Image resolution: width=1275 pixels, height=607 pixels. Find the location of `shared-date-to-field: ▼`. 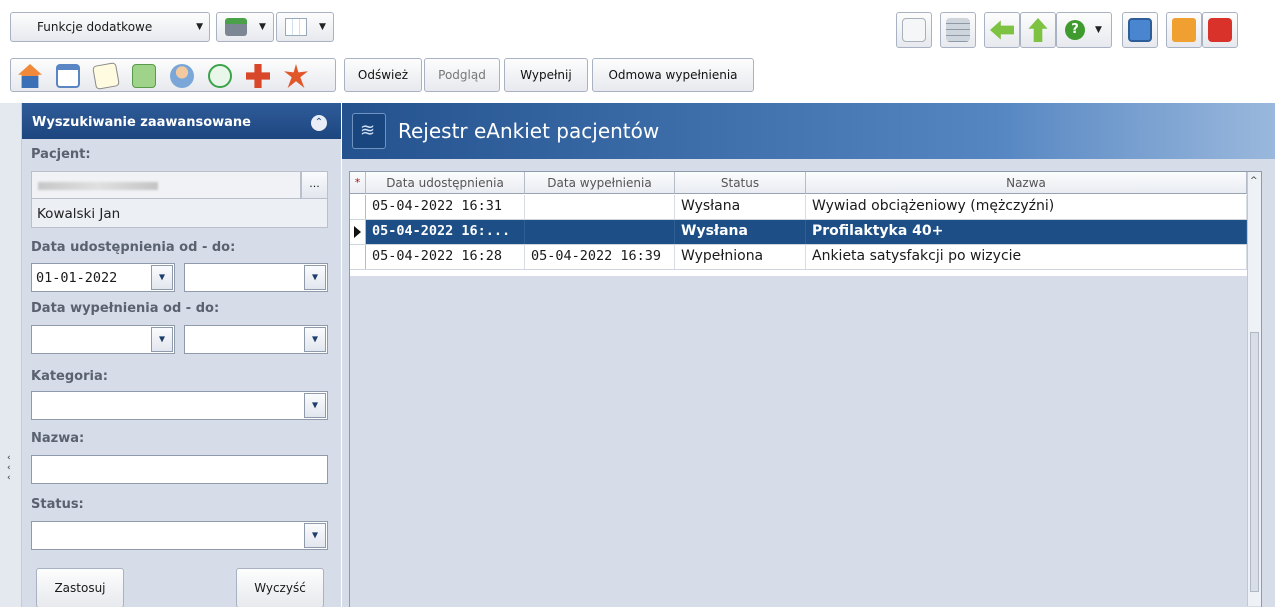

shared-date-to-field: ▼ is located at coordinates (256, 277).